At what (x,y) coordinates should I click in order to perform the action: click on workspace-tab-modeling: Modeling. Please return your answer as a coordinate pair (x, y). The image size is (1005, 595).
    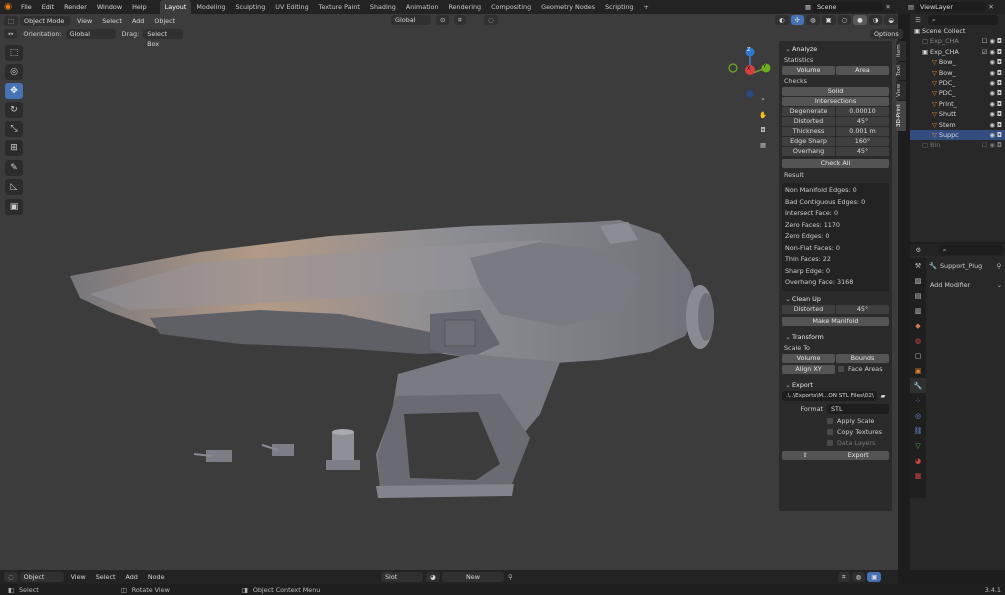
    Looking at the image, I should click on (210, 7).